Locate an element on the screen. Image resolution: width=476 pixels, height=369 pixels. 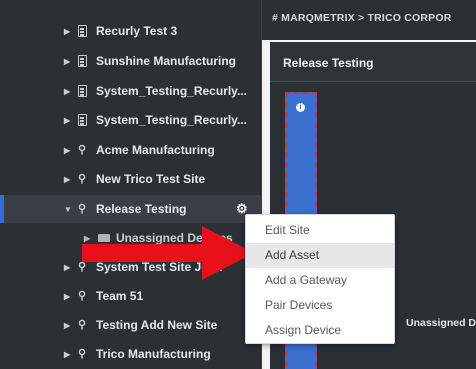
sidebar-item-label: Sunshine Manufacturing is located at coordinates (166, 61).